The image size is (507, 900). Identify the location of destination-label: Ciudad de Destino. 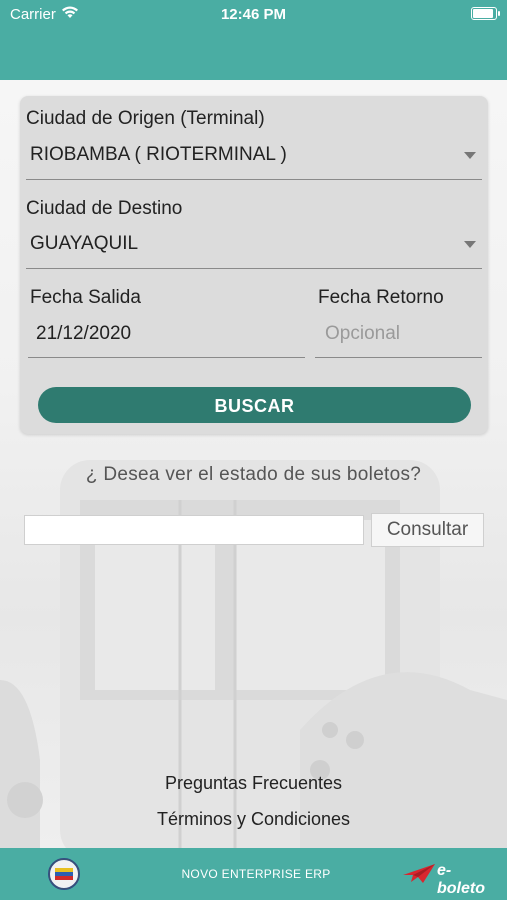
(104, 208).